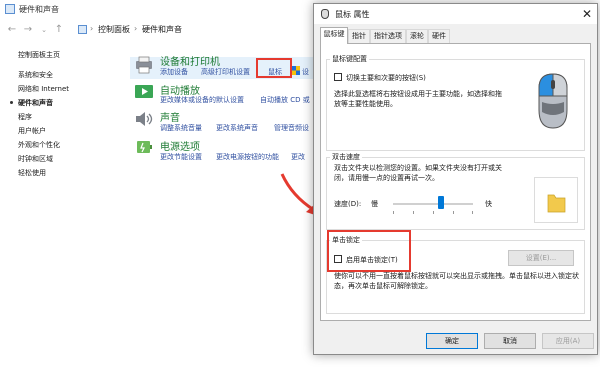 Image resolution: width=600 pixels, height=385 pixels. Describe the element at coordinates (418, 99) in the screenshot. I see `button-config-description: 选择此复选框将右按钮设成用于主要功能，如选择和拖放等主要性能使用。` at that location.